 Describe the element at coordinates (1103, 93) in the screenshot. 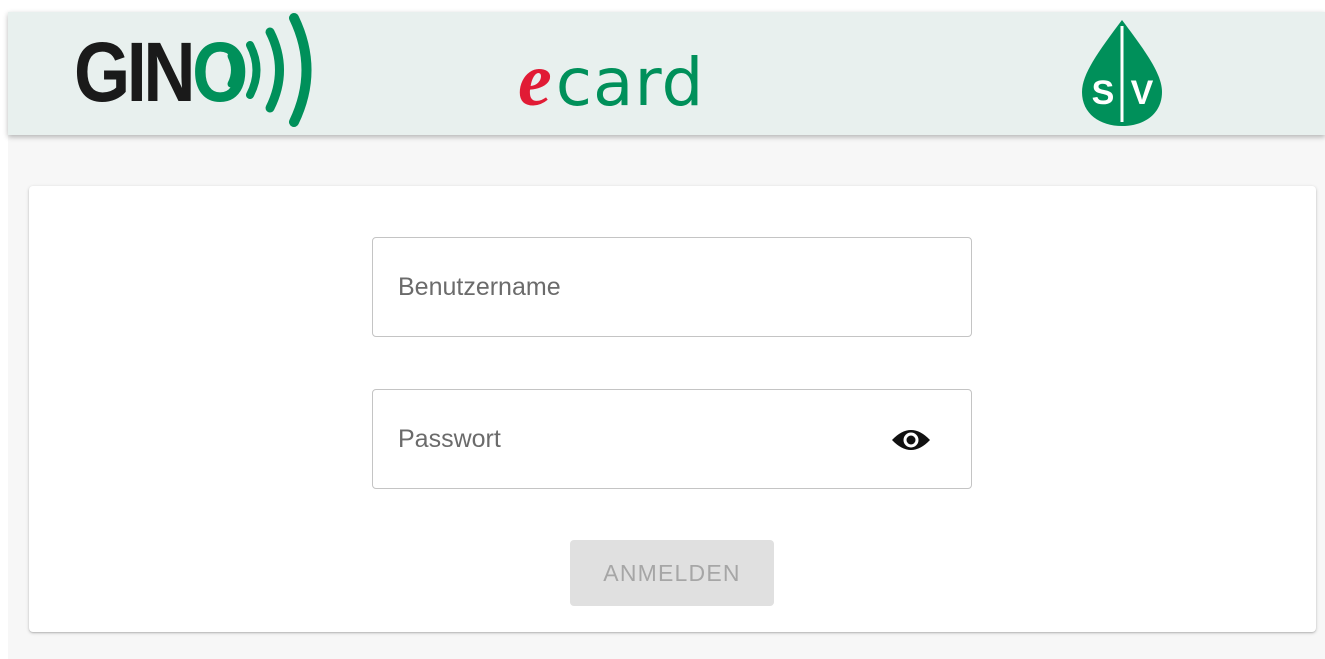

I see `sv-logo-s: S` at that location.